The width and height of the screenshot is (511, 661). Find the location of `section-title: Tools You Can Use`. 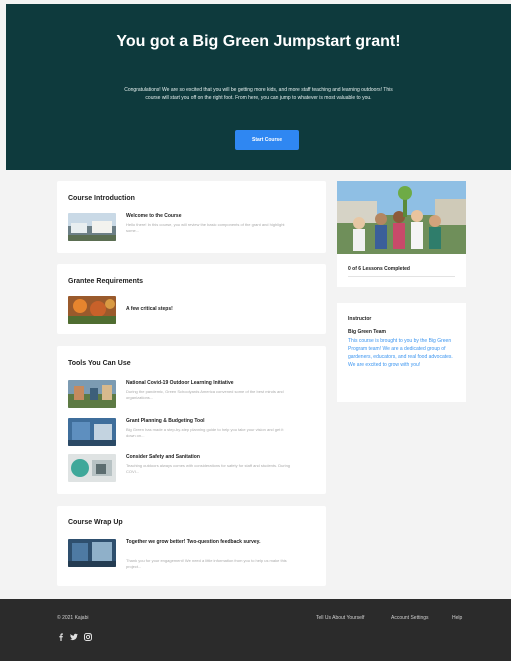

section-title: Tools You Can Use is located at coordinates (99, 363).